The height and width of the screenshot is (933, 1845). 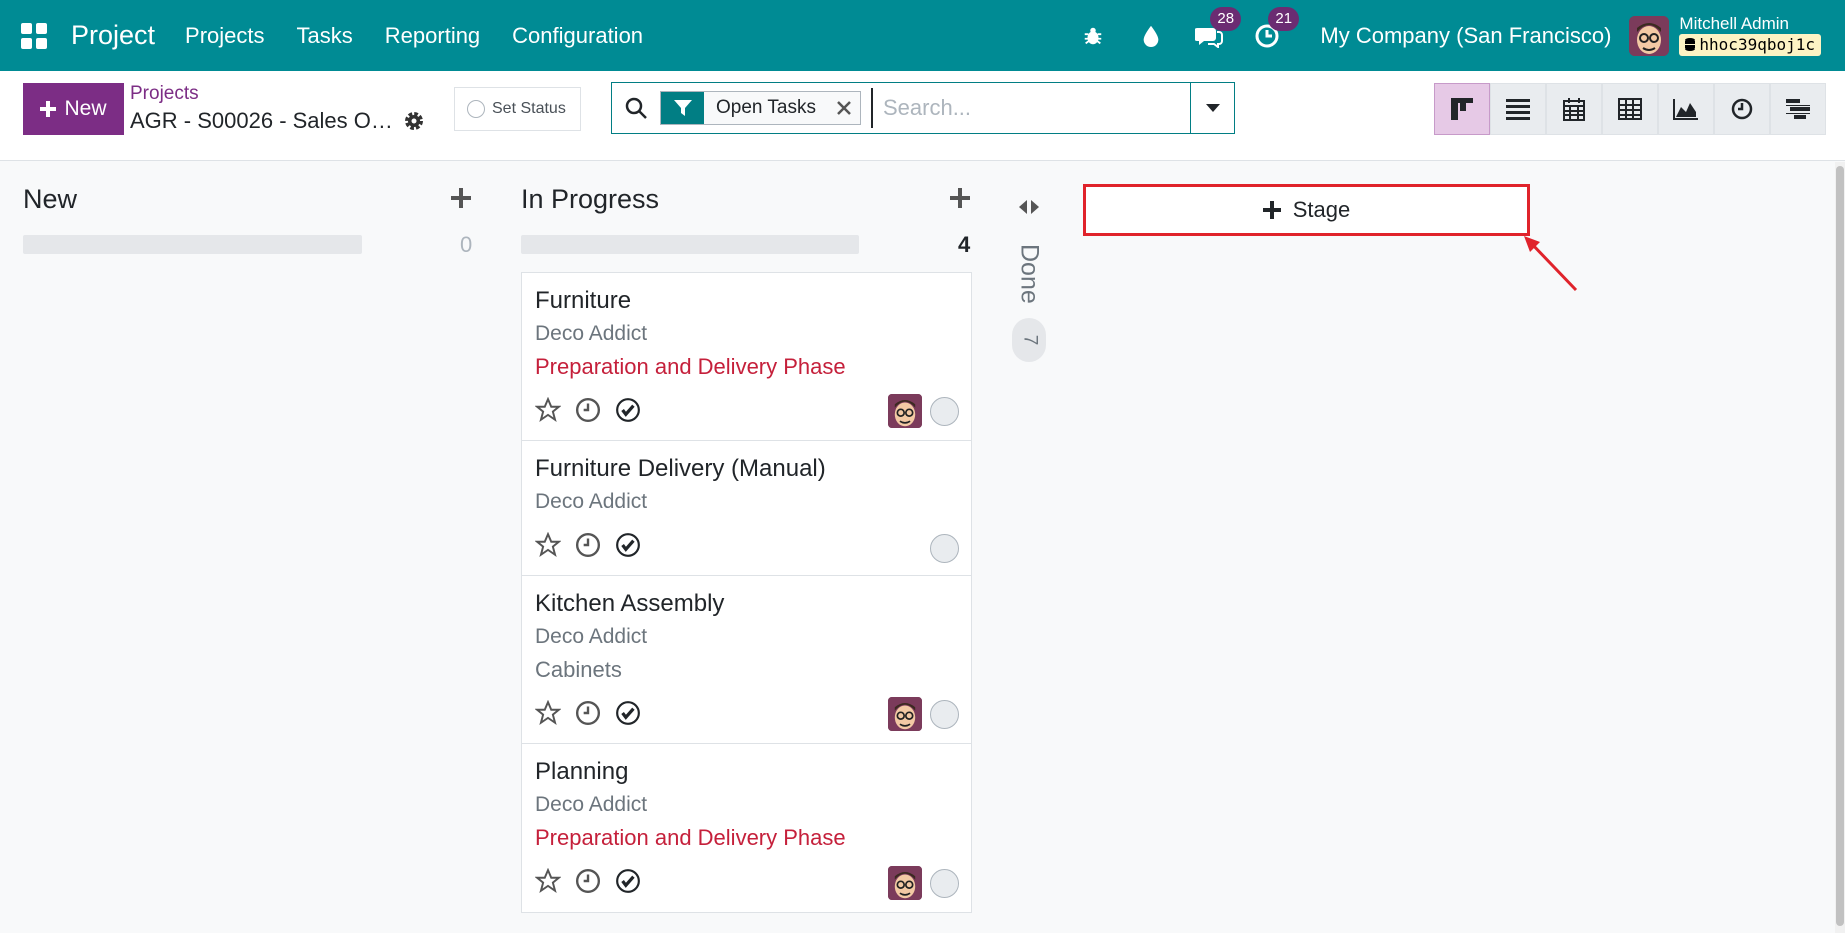 I want to click on activities-badge: 21, so click(x=1284, y=18).